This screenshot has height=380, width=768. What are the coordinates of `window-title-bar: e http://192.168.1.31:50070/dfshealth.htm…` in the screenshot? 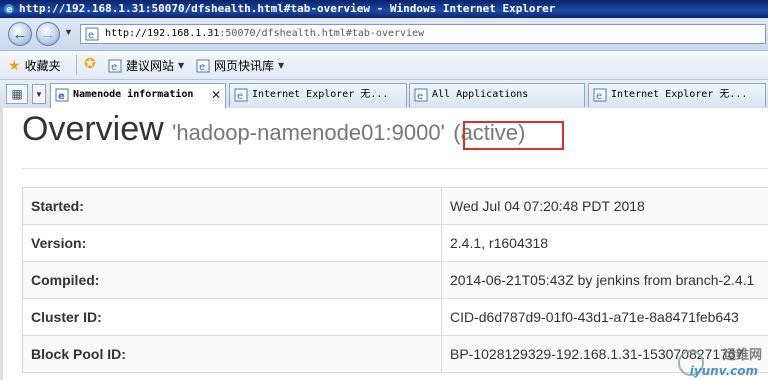 It's located at (384, 9).